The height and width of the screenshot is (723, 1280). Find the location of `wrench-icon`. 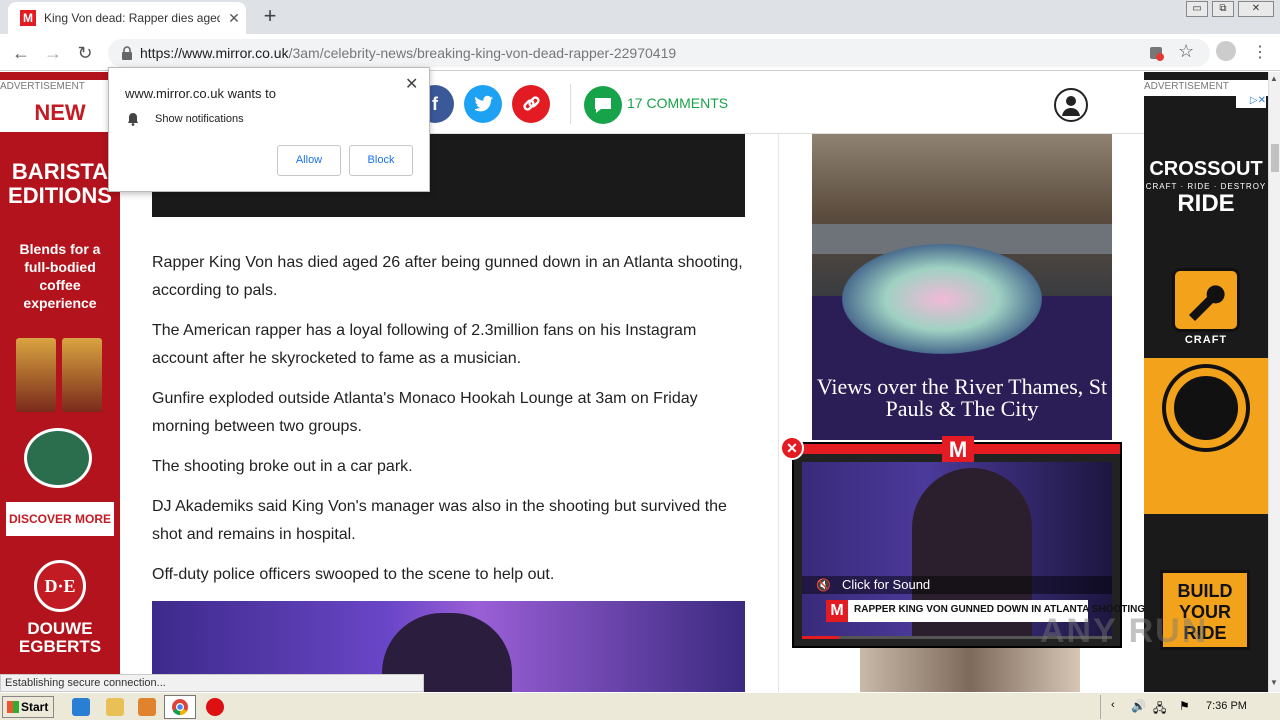

wrench-icon is located at coordinates (1206, 300).